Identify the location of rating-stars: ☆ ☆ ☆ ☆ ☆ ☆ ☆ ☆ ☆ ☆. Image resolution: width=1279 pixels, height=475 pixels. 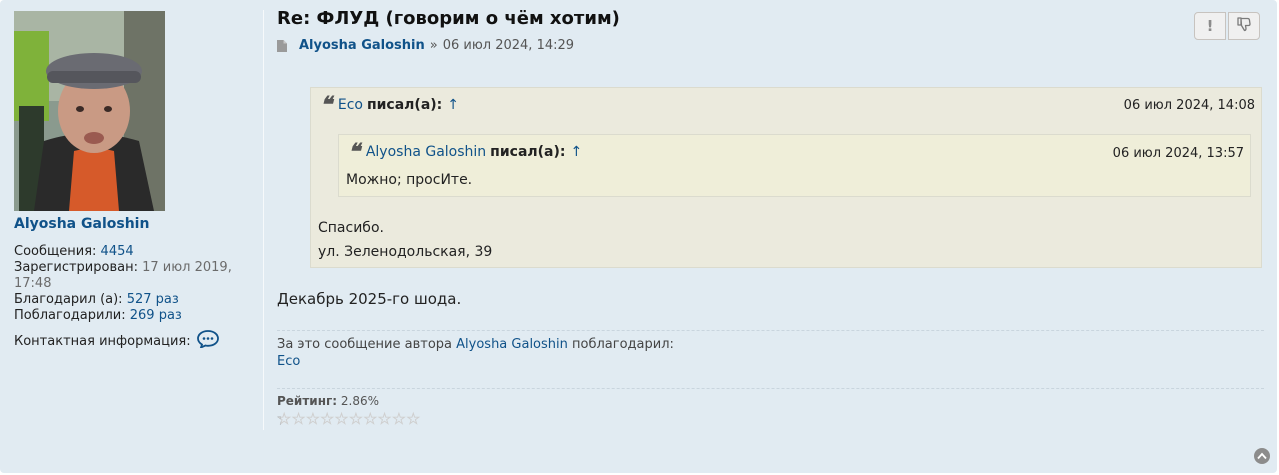
(349, 418).